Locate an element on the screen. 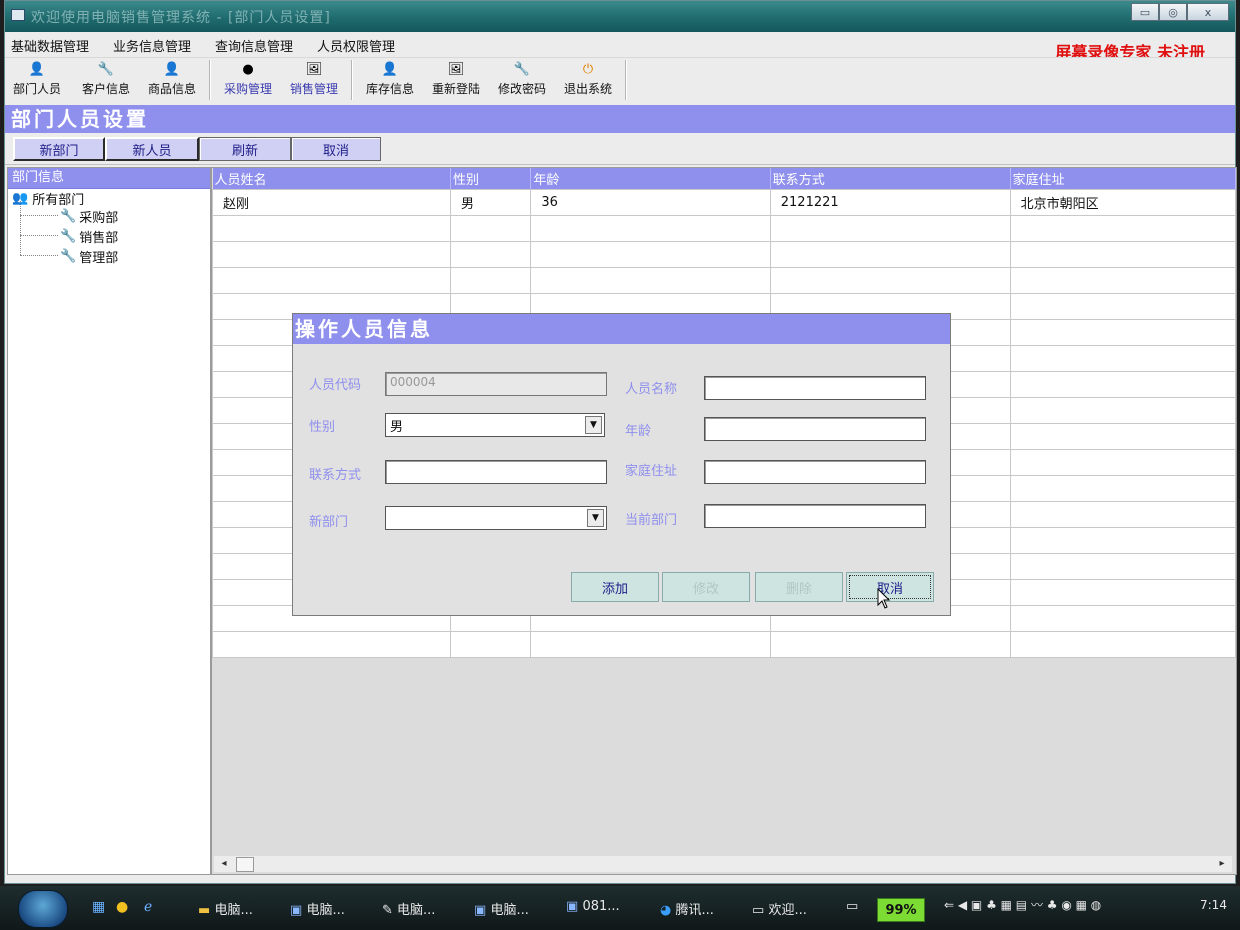 The image size is (1240, 930). toolbar-sales: 🖼 销售管理 is located at coordinates (314, 79).